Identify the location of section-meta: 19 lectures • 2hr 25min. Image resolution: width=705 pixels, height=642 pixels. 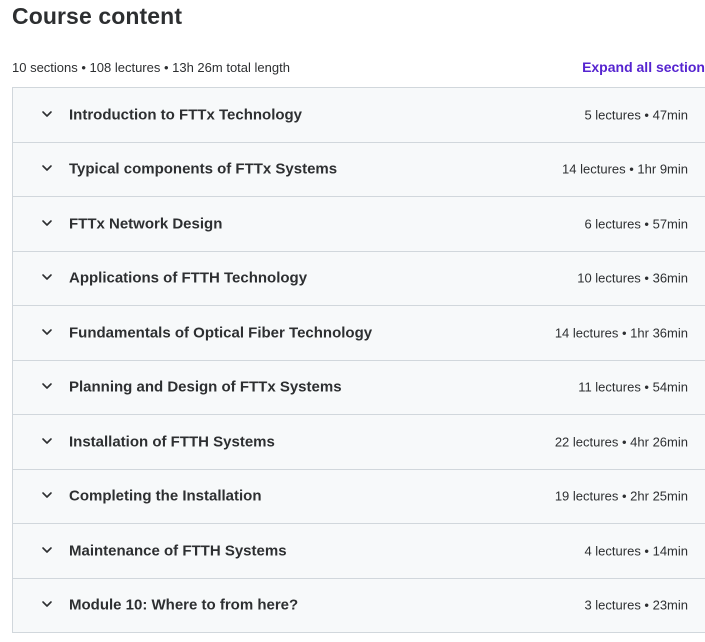
(621, 496).